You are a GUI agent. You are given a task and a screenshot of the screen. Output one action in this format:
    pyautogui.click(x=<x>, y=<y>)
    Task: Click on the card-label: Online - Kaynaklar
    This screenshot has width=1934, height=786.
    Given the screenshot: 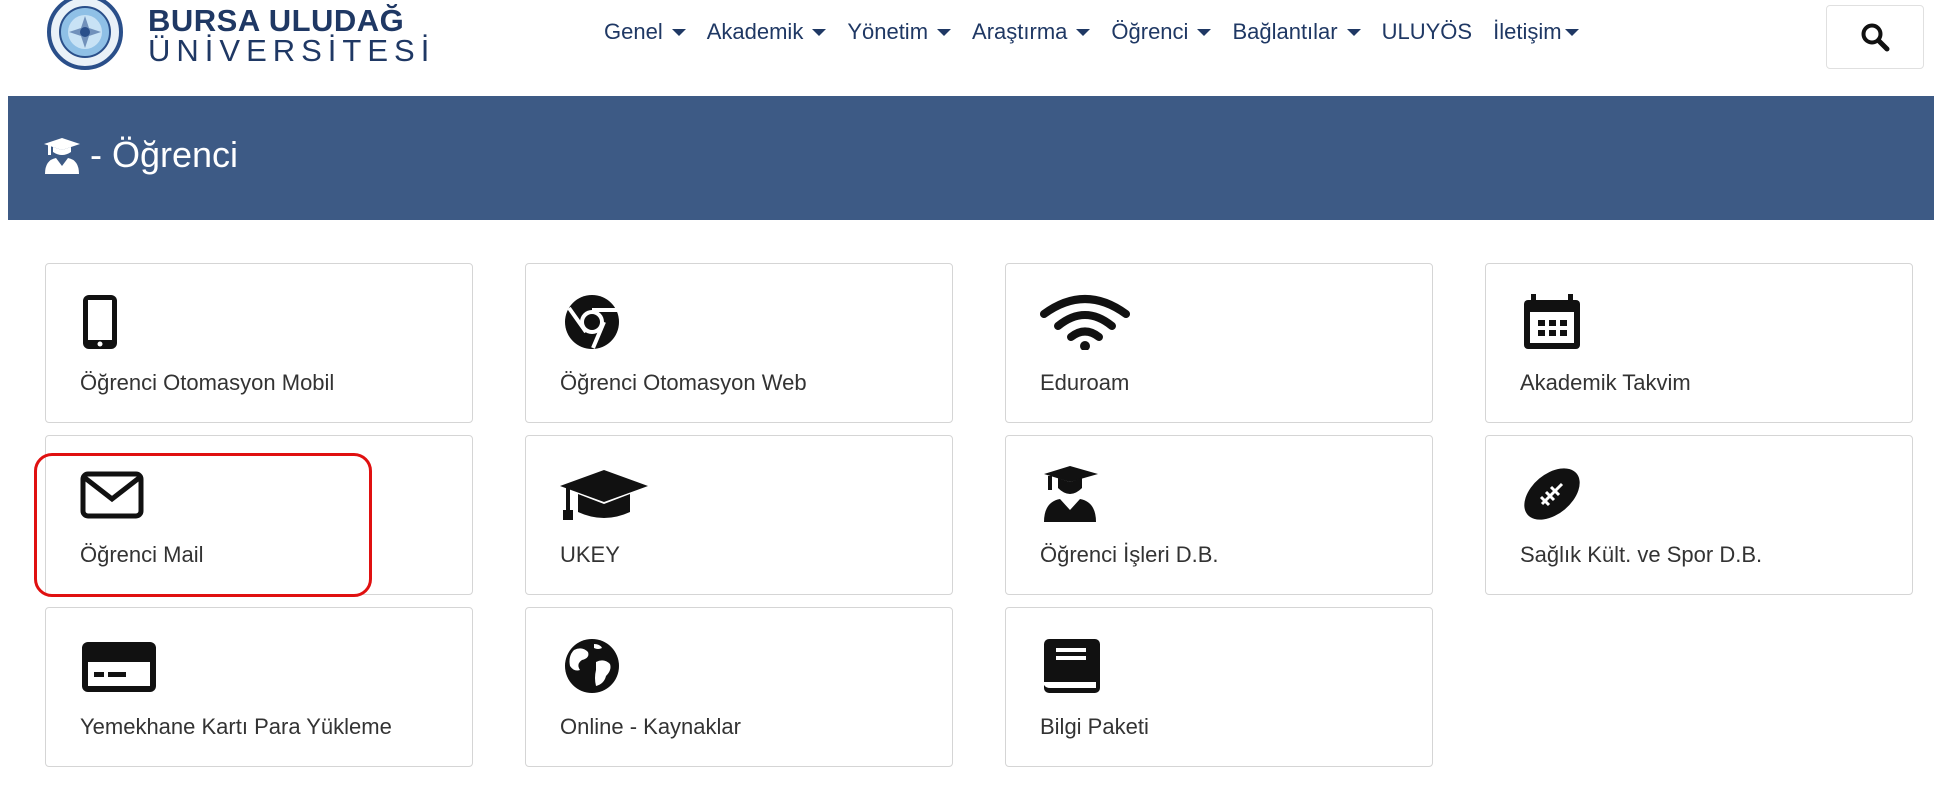 What is the action you would take?
    pyautogui.click(x=650, y=726)
    